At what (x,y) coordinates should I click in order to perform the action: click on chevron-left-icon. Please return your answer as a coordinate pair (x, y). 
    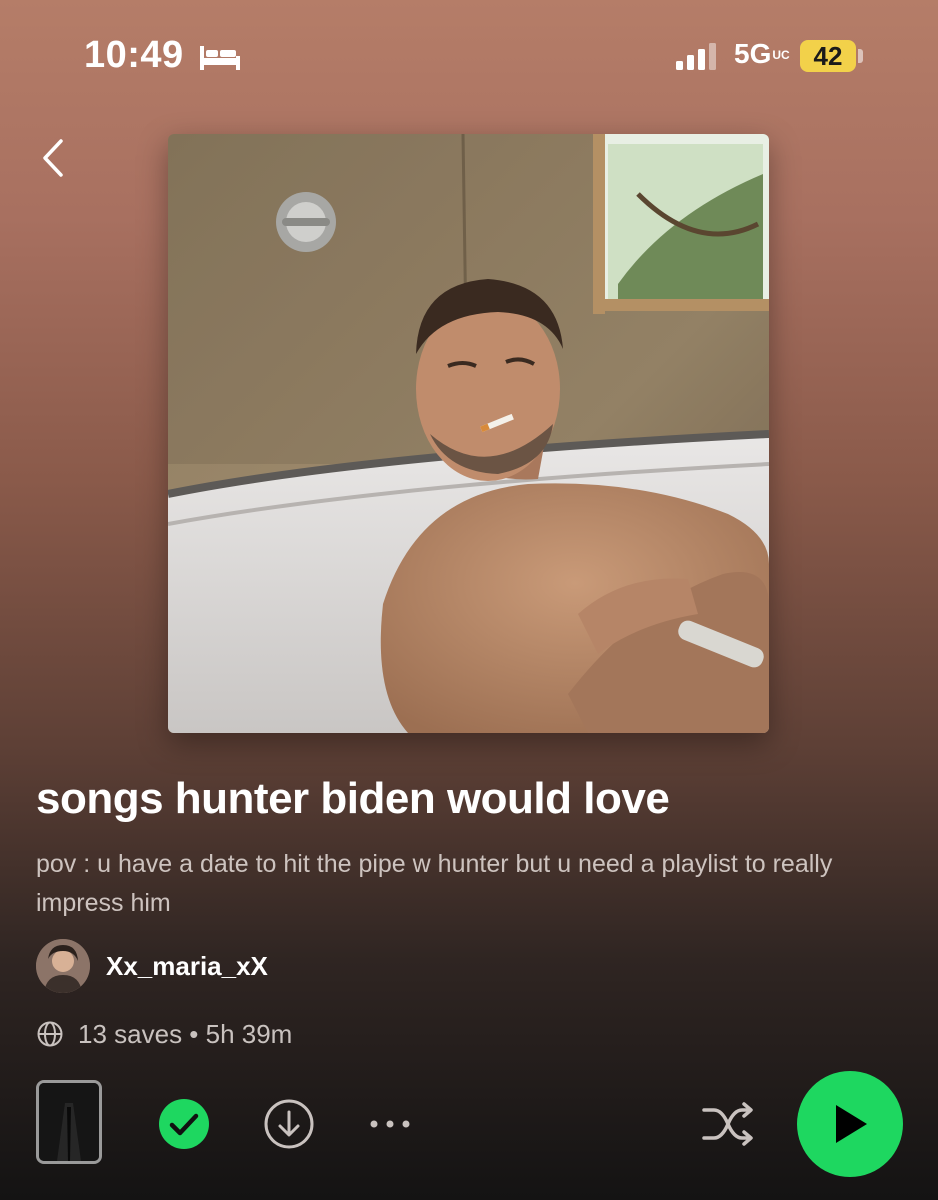
    Looking at the image, I should click on (53, 158).